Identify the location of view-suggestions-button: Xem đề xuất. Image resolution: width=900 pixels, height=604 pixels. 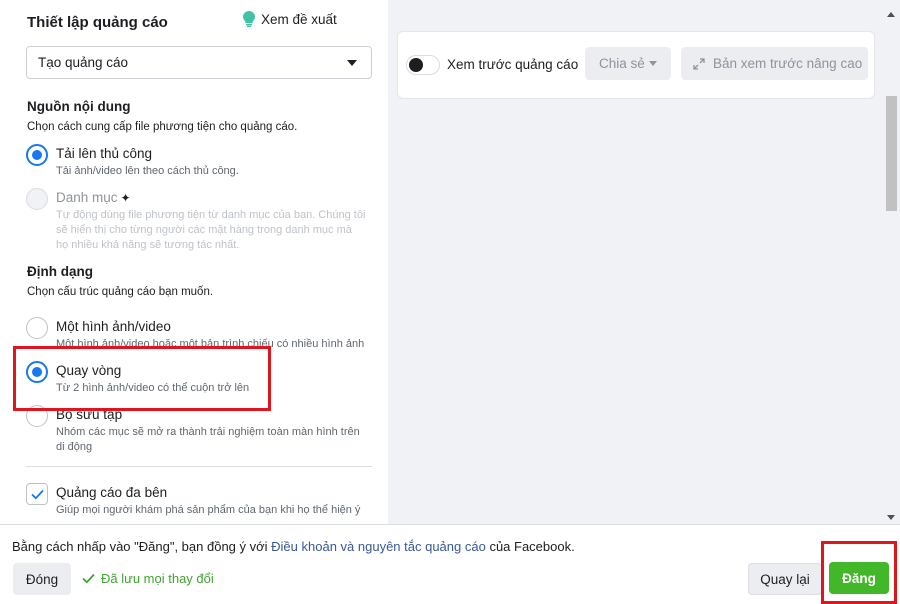
(290, 19).